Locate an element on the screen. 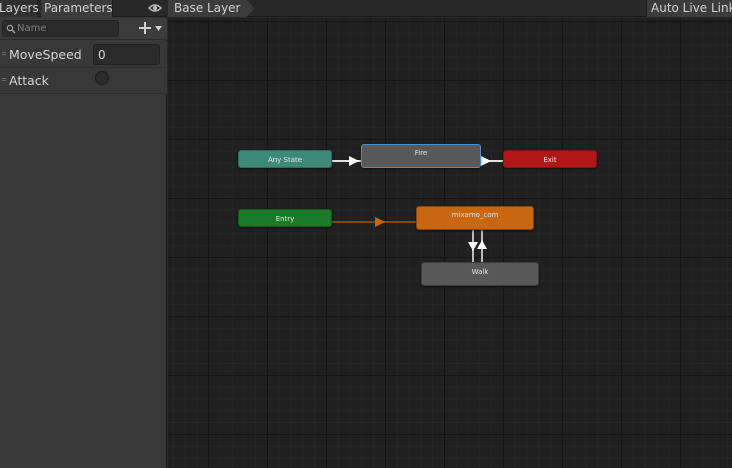 The height and width of the screenshot is (468, 732). chevron-down-icon is located at coordinates (158, 28).